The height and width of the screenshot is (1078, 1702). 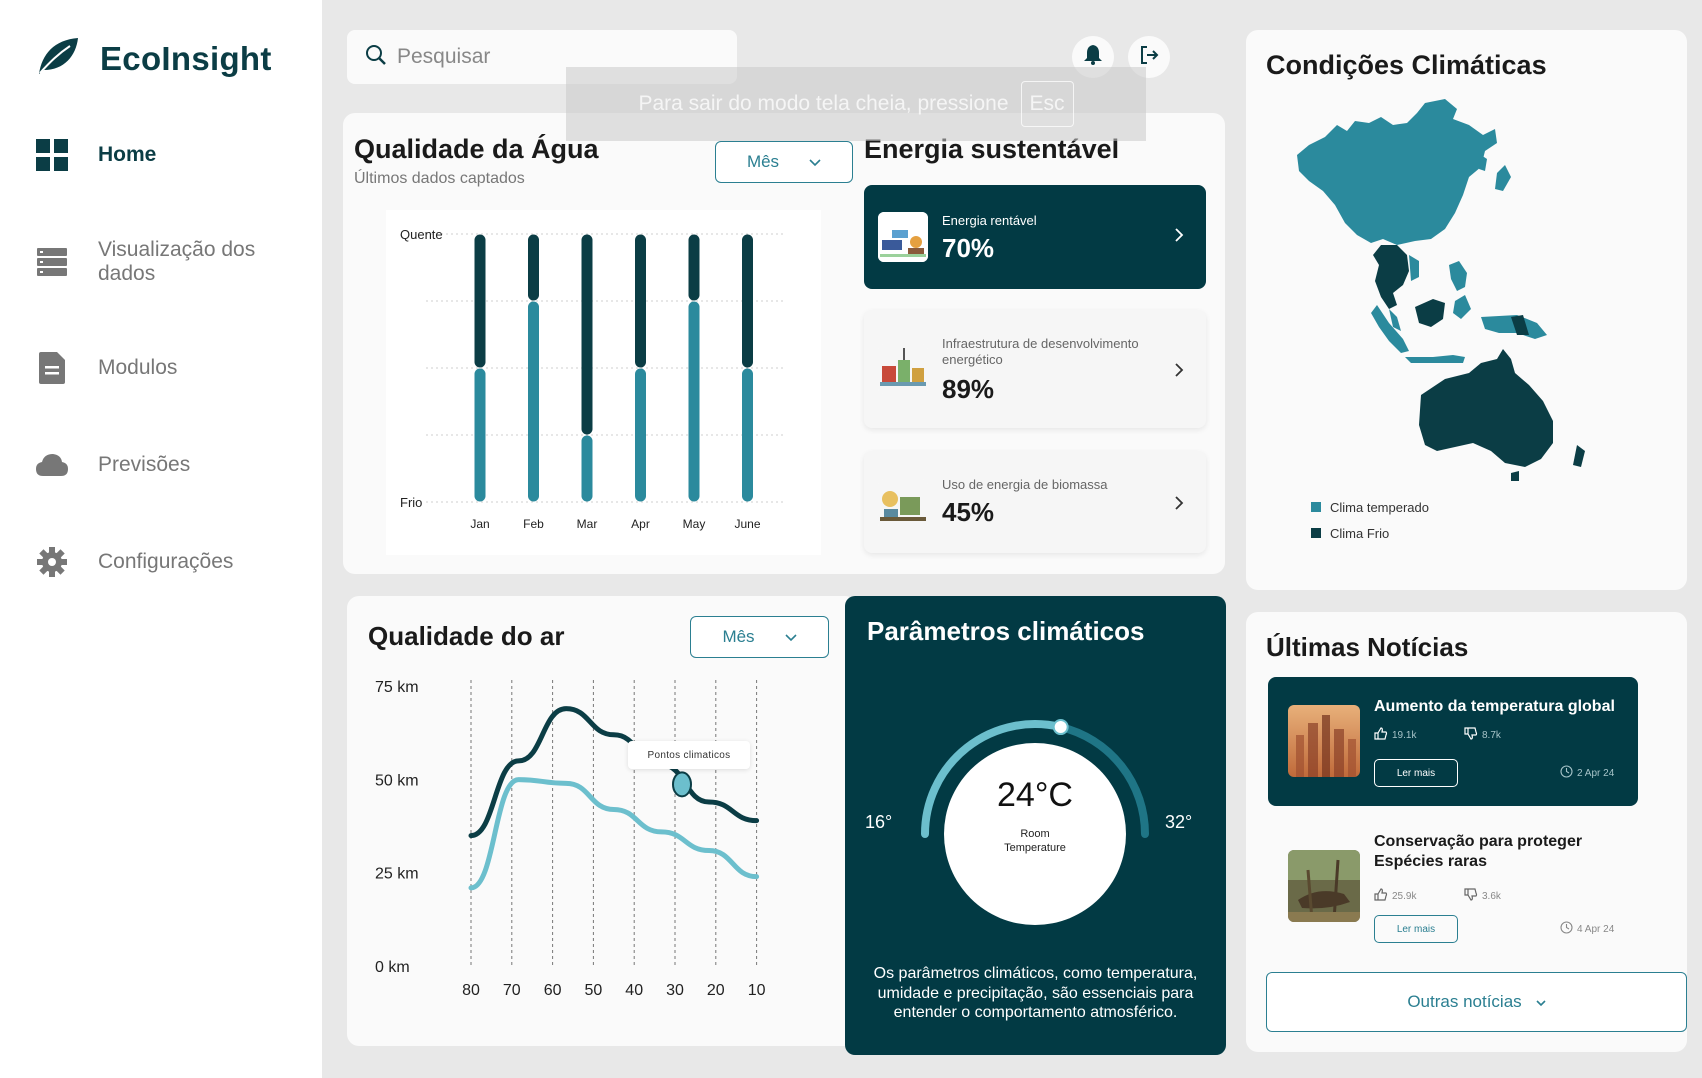 I want to click on air-period-select: Mês, so click(x=759, y=637).